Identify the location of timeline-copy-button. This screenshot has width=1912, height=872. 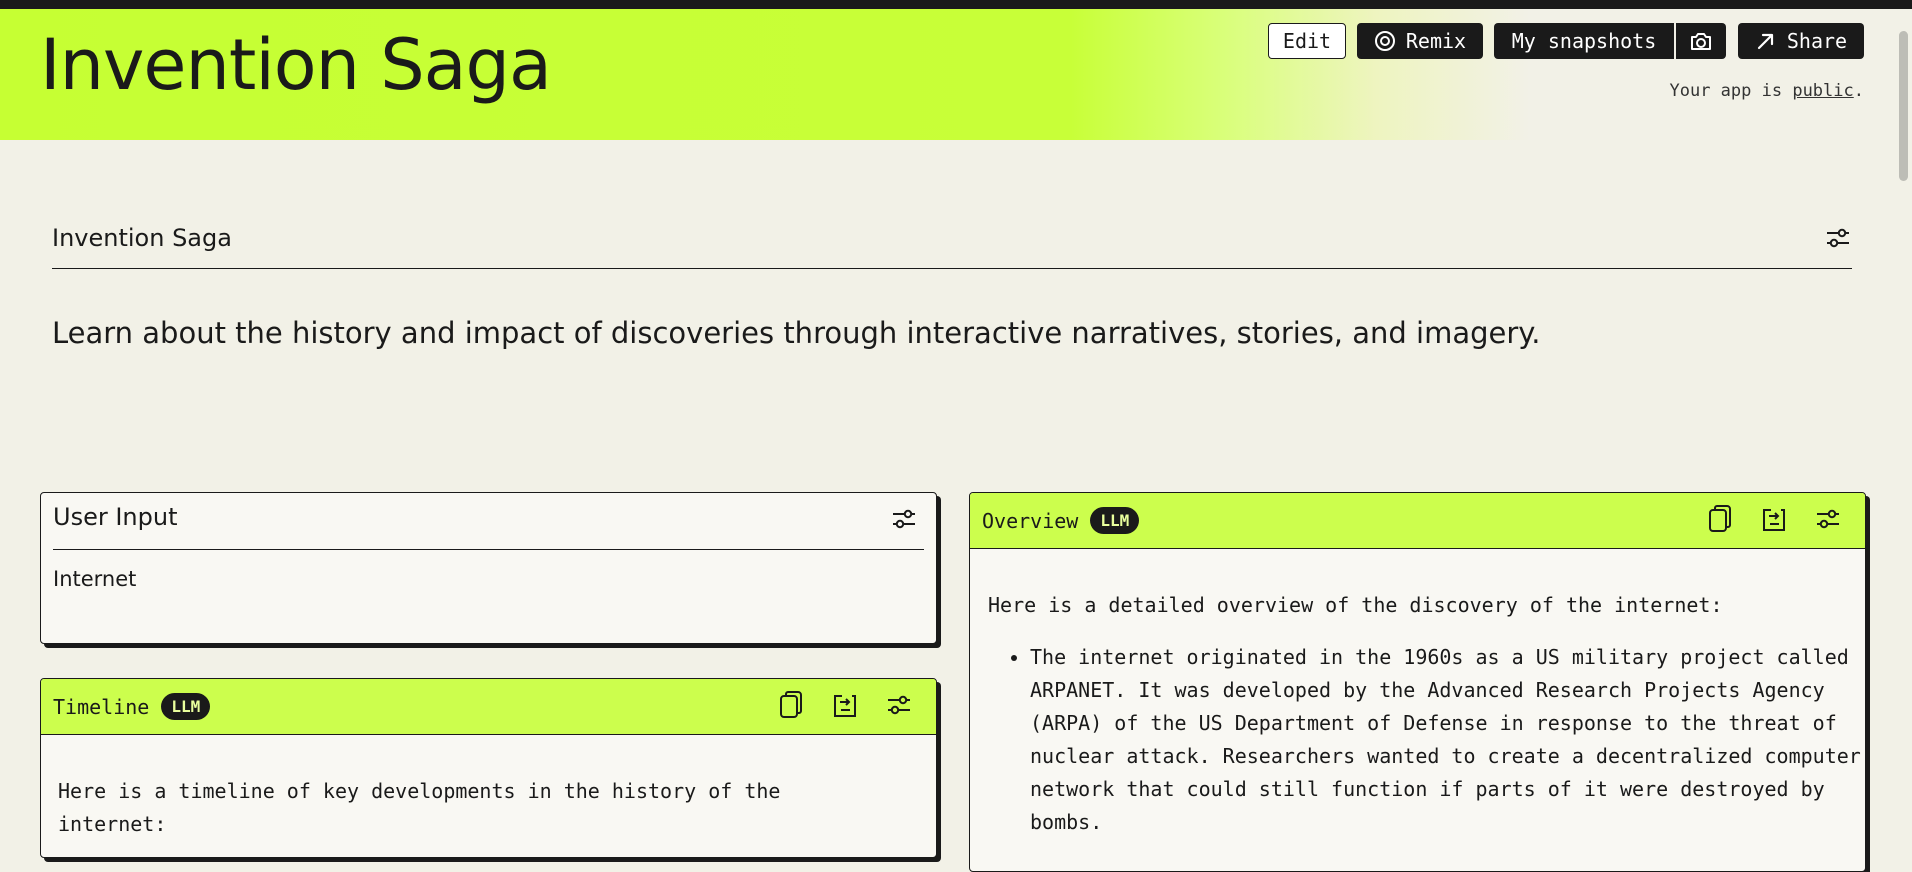
(791, 707).